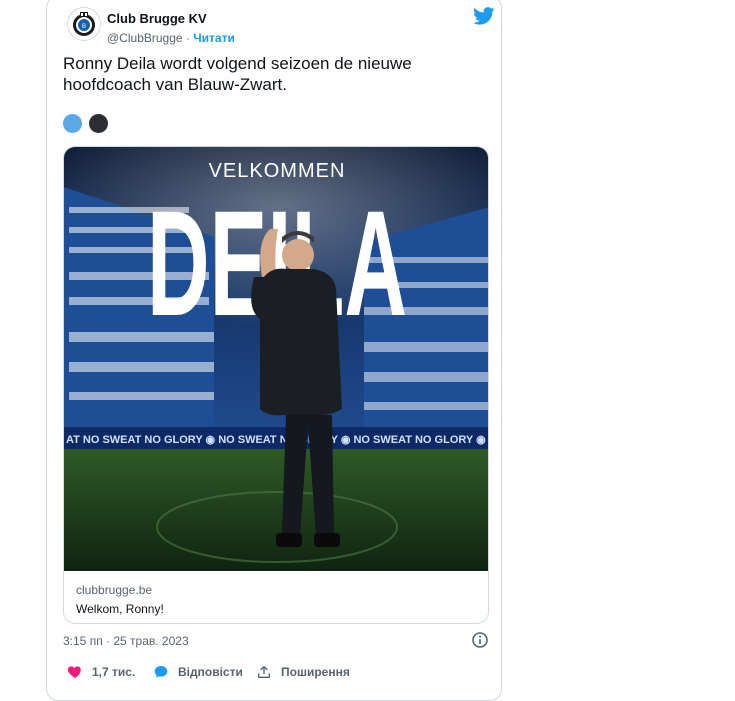 The image size is (735, 701). What do you see at coordinates (480, 640) in the screenshot?
I see `info-icon` at bounding box center [480, 640].